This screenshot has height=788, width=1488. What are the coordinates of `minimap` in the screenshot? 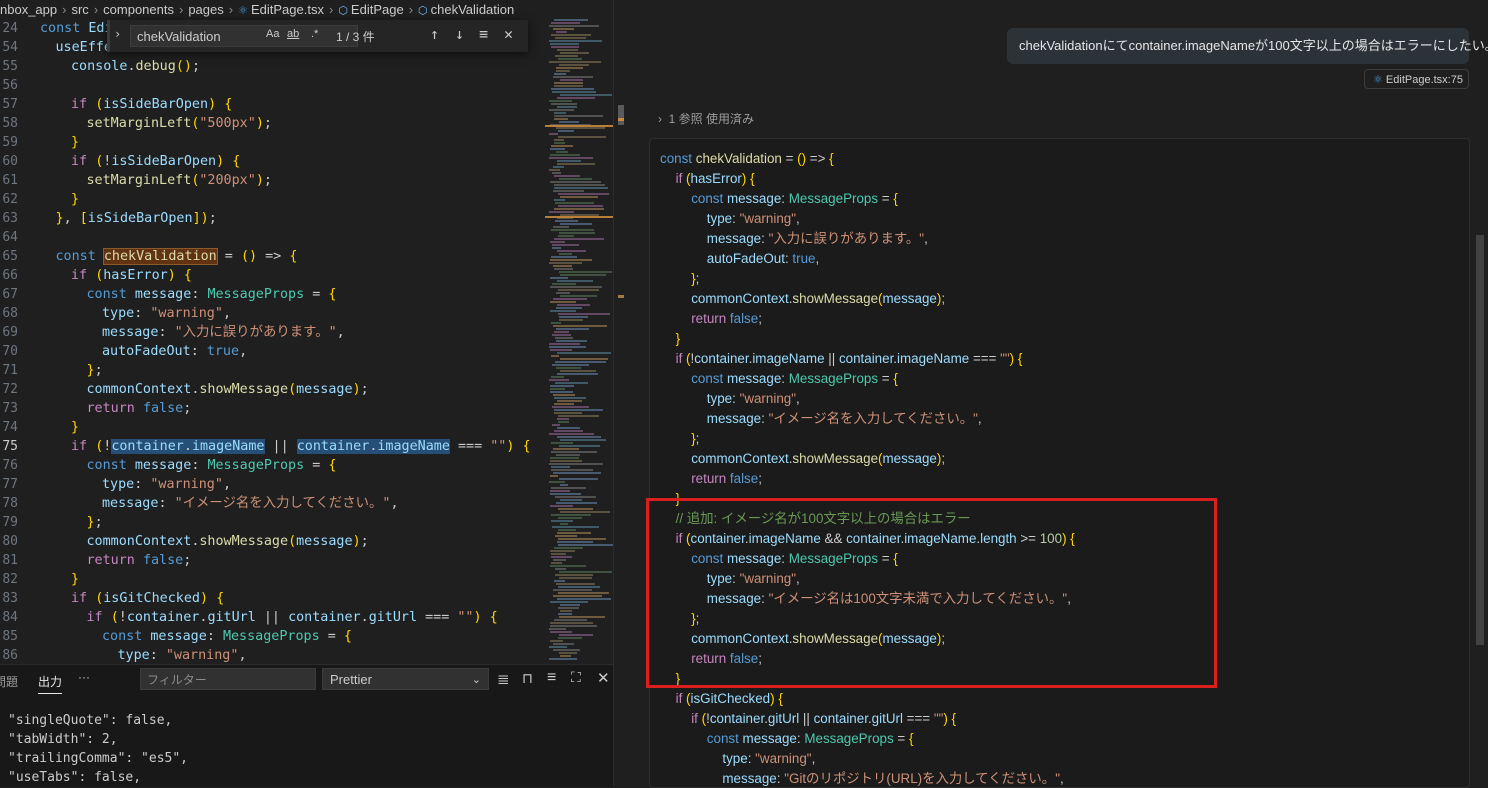 It's located at (579, 341).